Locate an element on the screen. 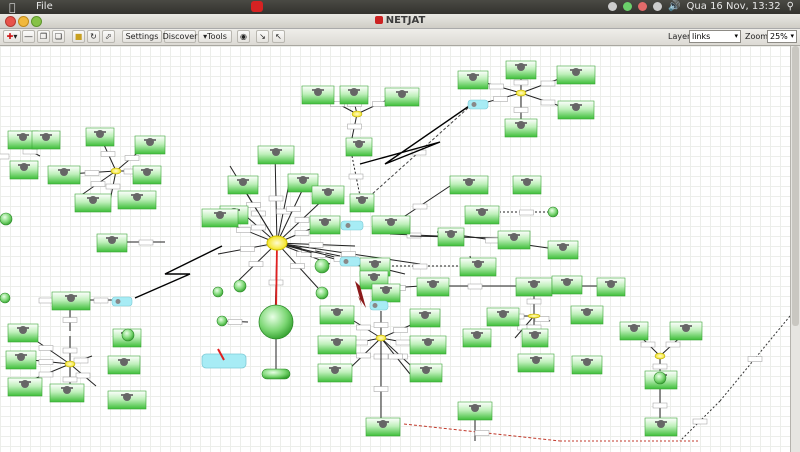  bluetooth-icon is located at coordinates (658, 6).